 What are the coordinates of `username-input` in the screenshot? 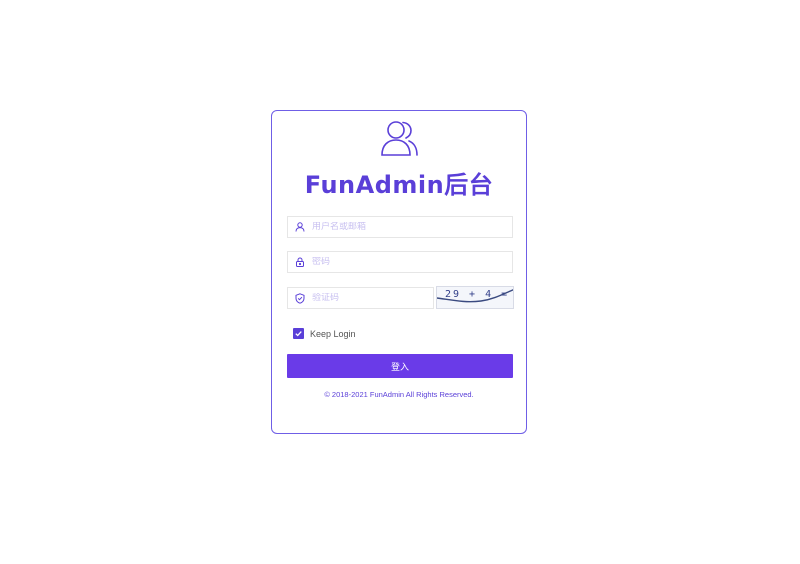 It's located at (397, 227).